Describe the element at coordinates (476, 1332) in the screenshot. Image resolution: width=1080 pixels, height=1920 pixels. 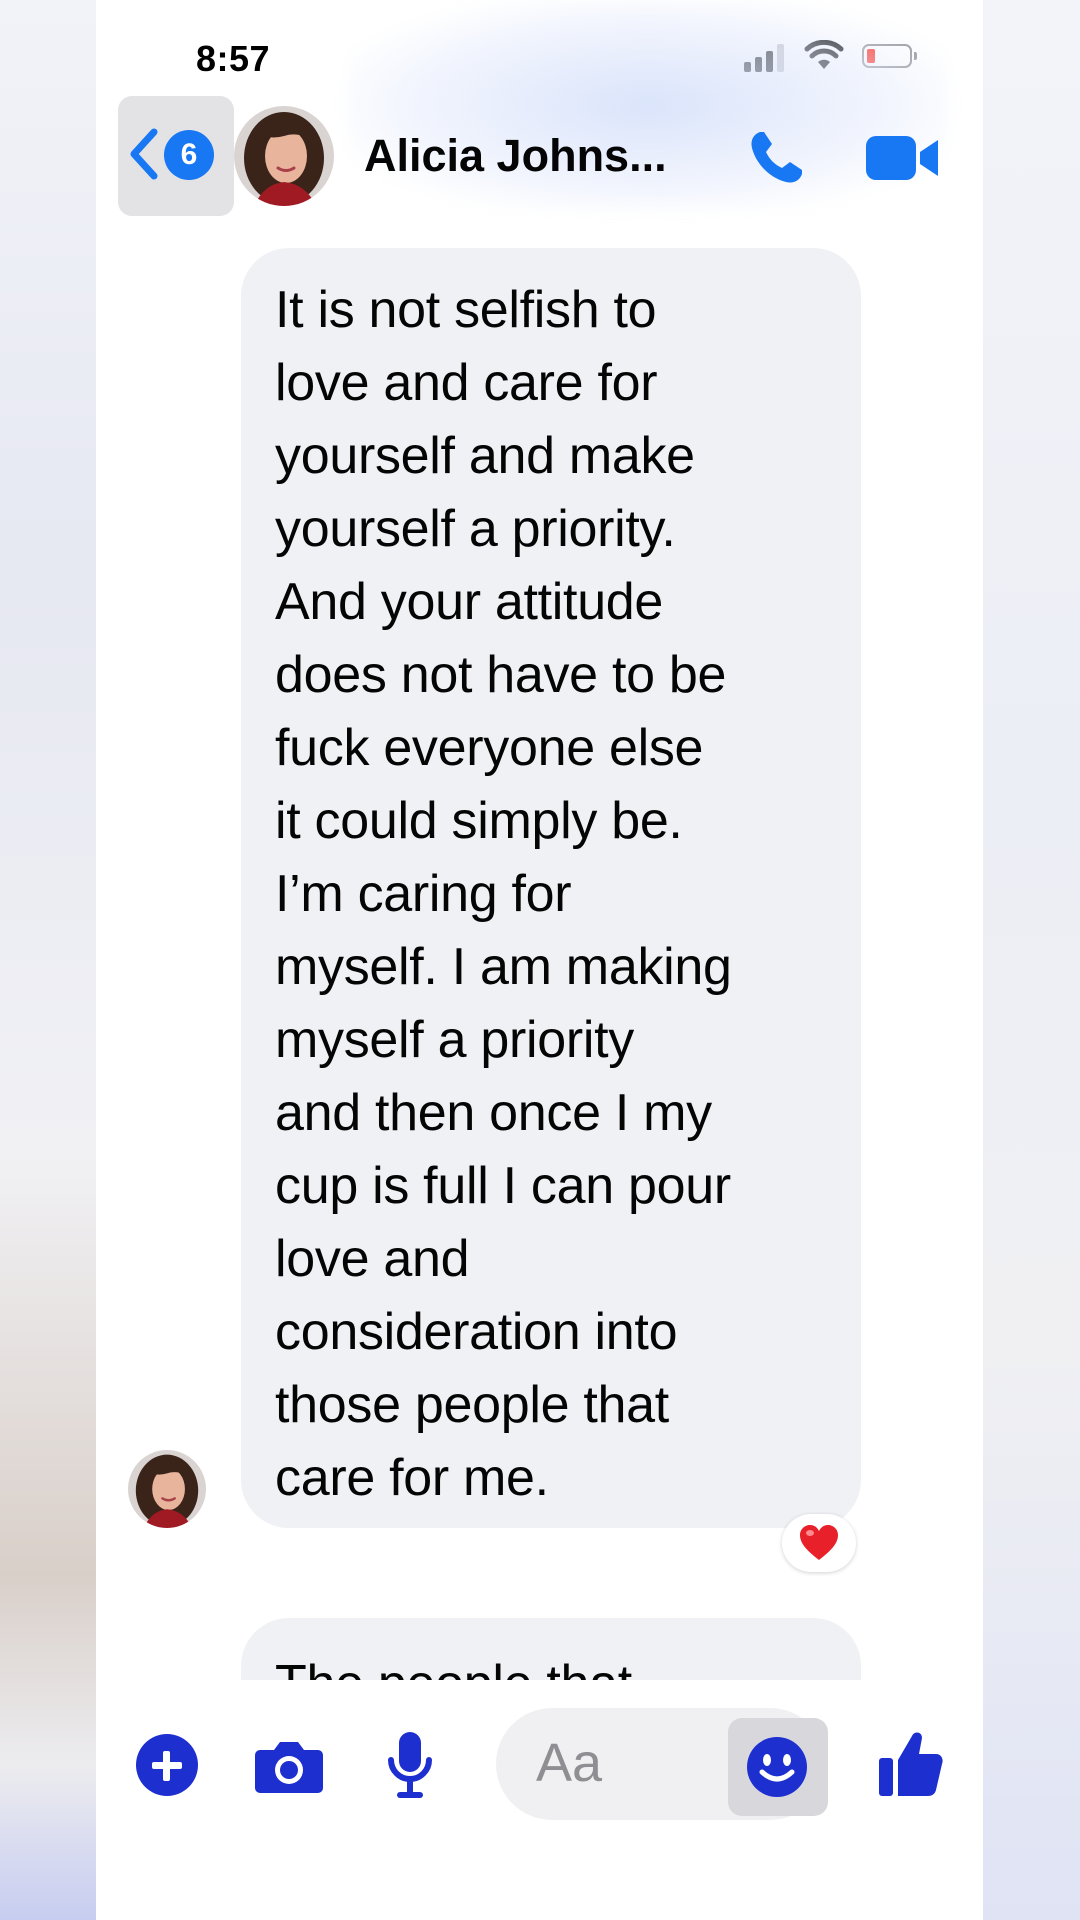
I see `message-line: consideration into` at that location.